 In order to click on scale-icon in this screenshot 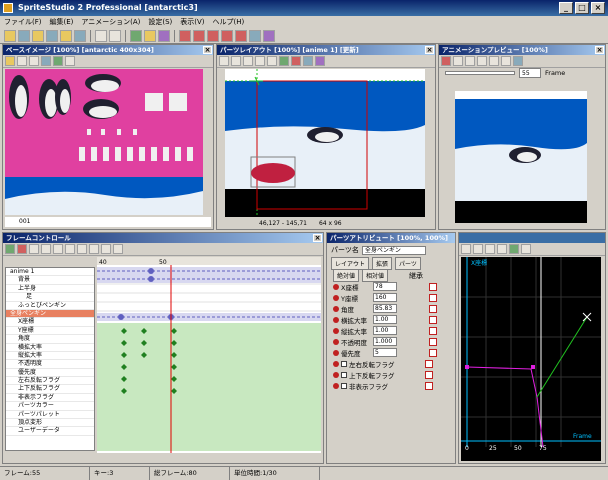, I will do `click(272, 61)`.